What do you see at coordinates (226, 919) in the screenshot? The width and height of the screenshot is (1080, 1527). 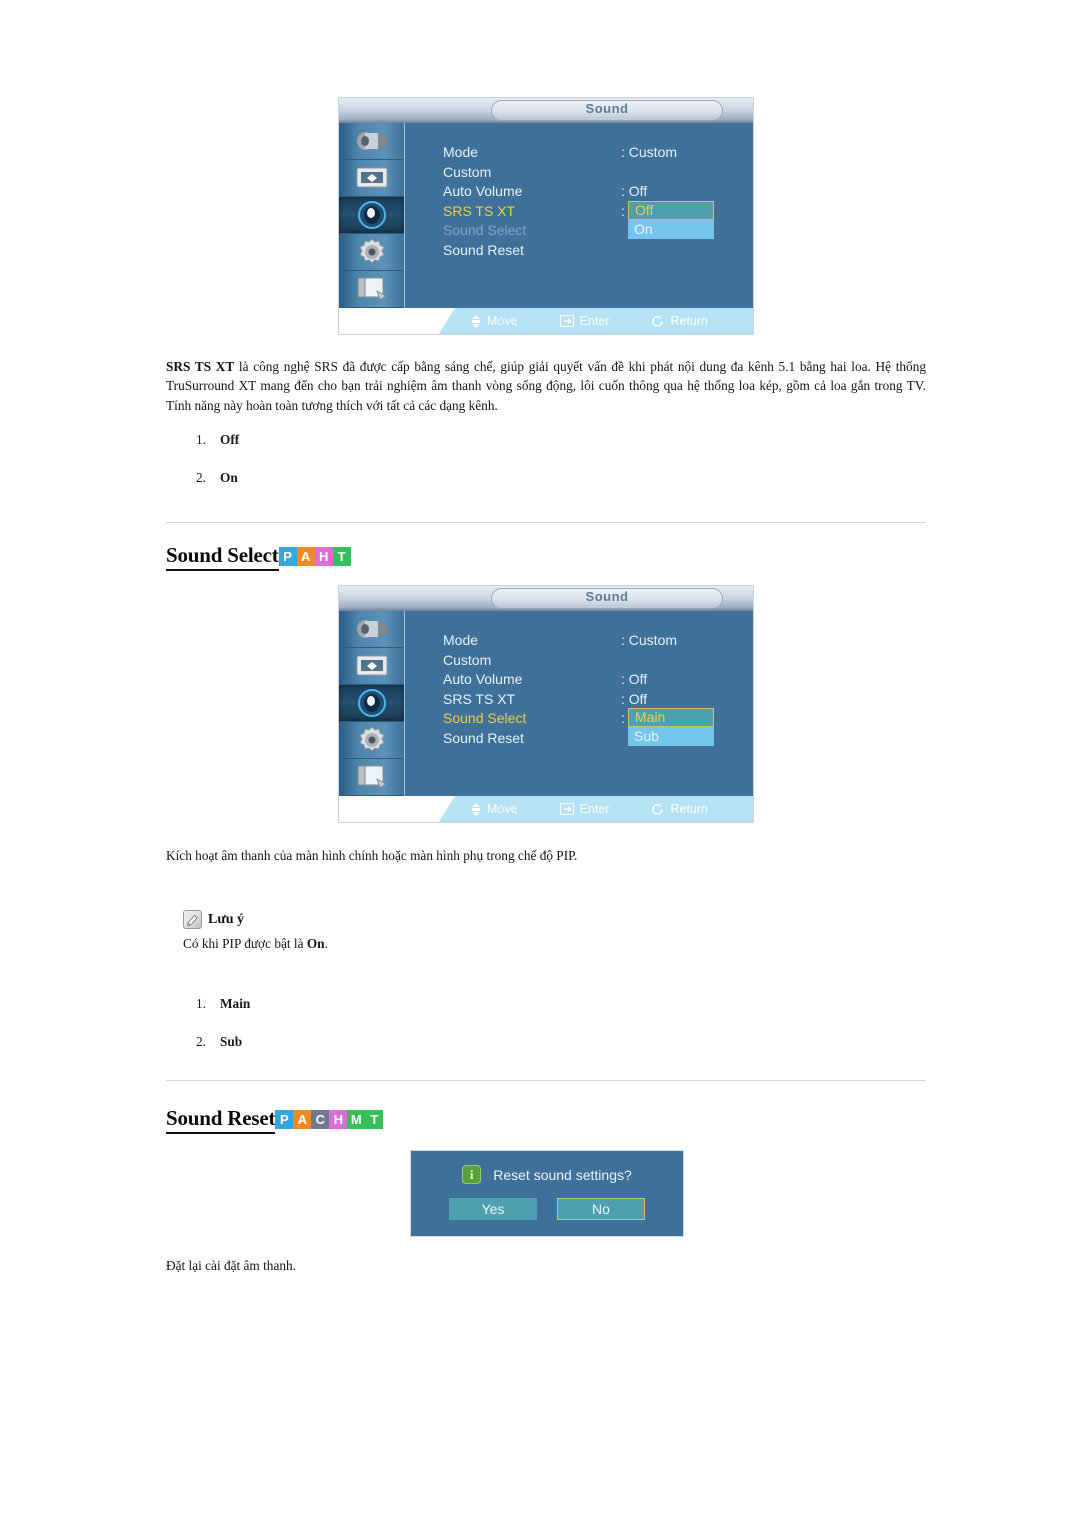 I see `note-title: Lưu ý` at bounding box center [226, 919].